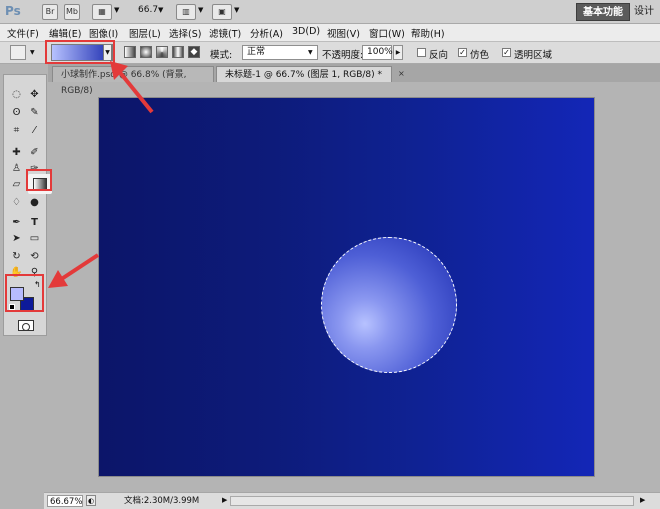 The image size is (660, 509). I want to click on annotation-arrows, so click(101, 174).